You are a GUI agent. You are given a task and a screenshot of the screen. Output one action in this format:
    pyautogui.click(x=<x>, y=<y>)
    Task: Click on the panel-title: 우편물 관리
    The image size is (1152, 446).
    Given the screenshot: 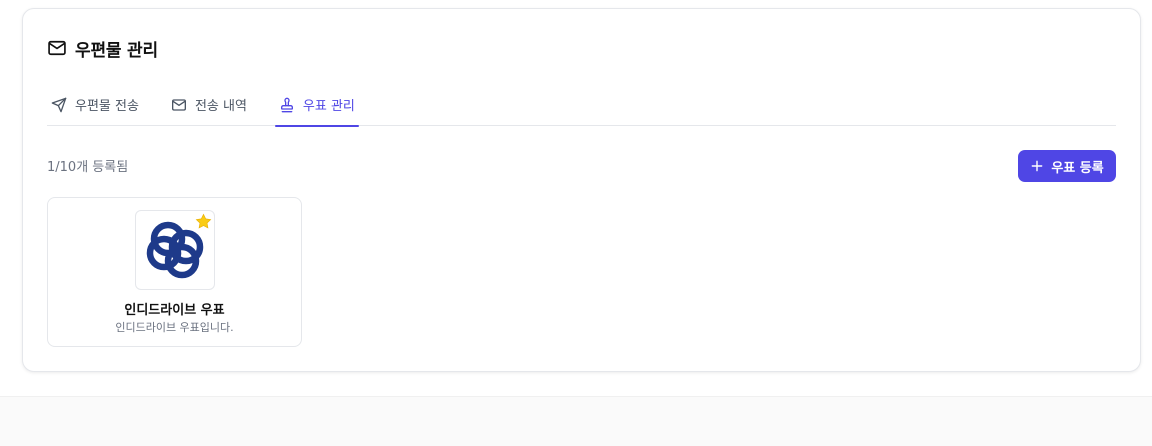 What is the action you would take?
    pyautogui.click(x=116, y=50)
    